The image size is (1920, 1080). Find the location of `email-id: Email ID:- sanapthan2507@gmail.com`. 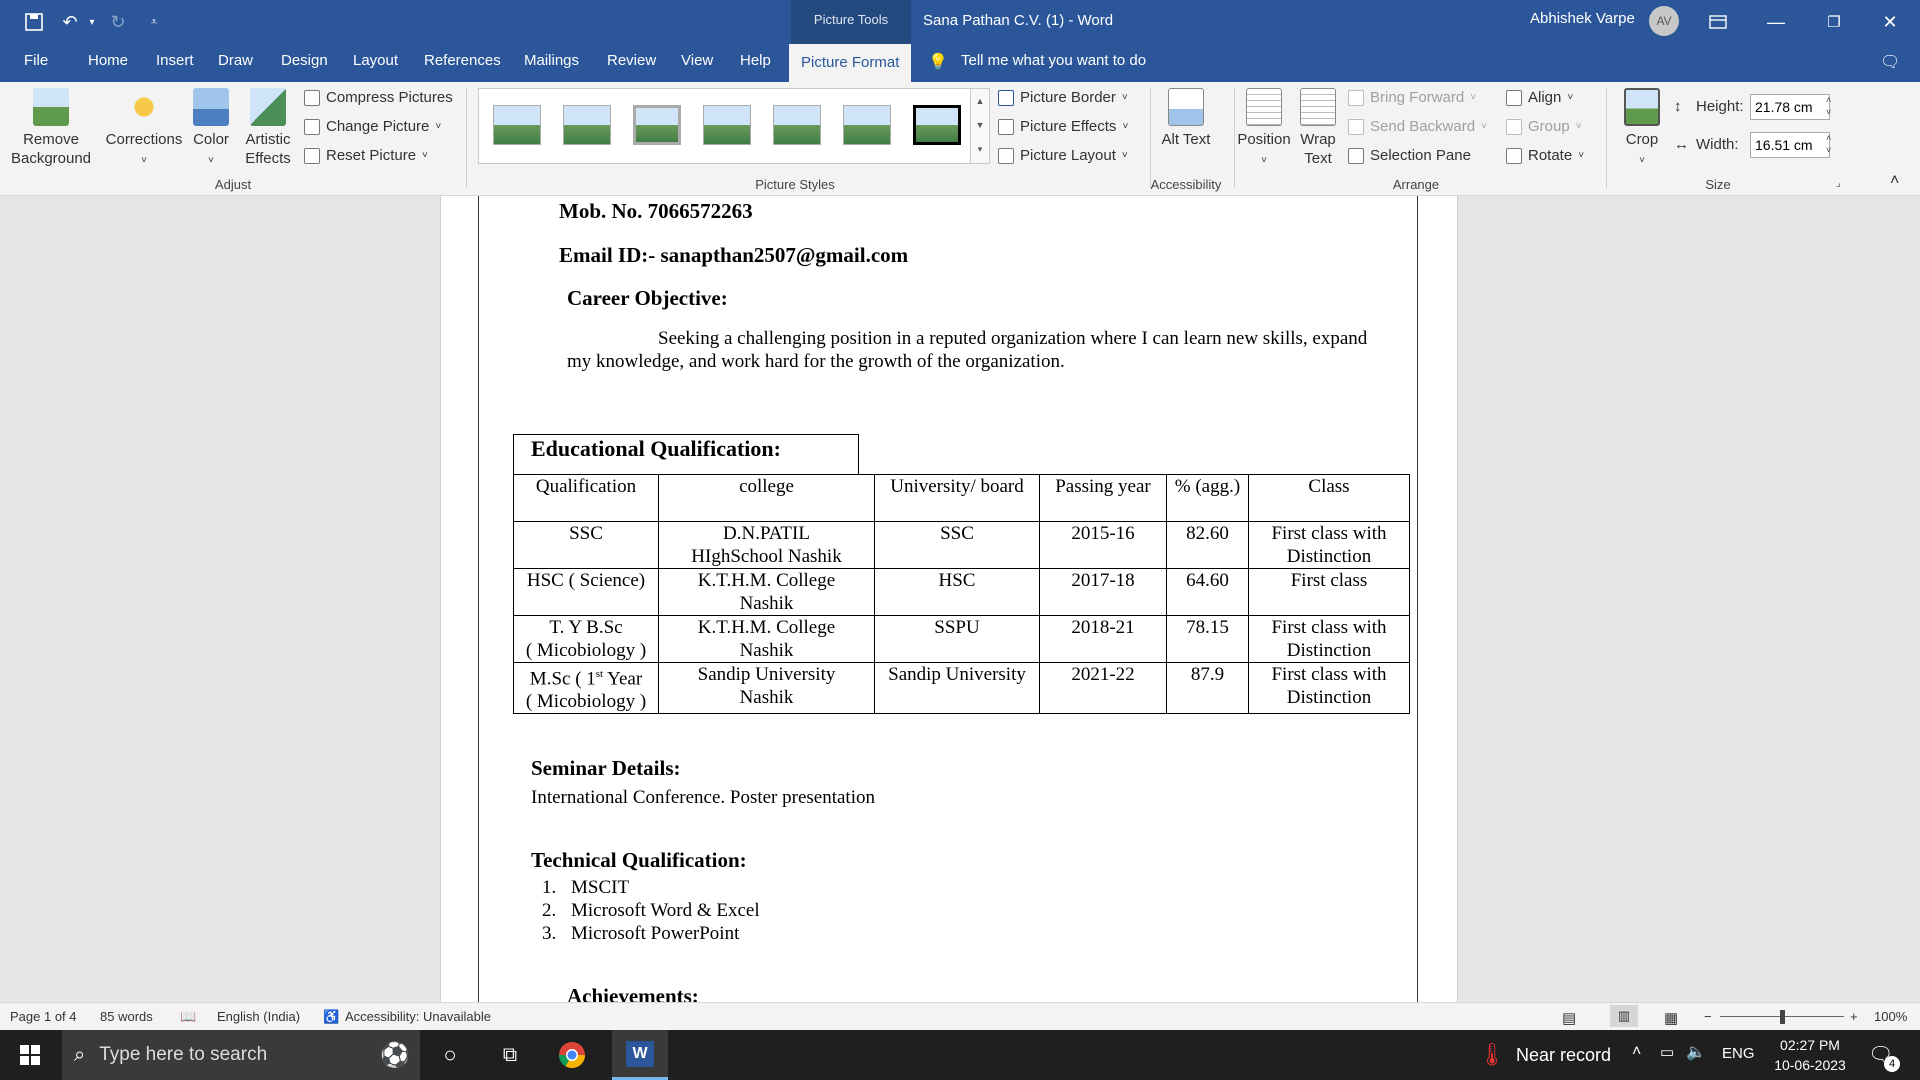

email-id: Email ID:- sanapthan2507@gmail.com is located at coordinates (734, 255).